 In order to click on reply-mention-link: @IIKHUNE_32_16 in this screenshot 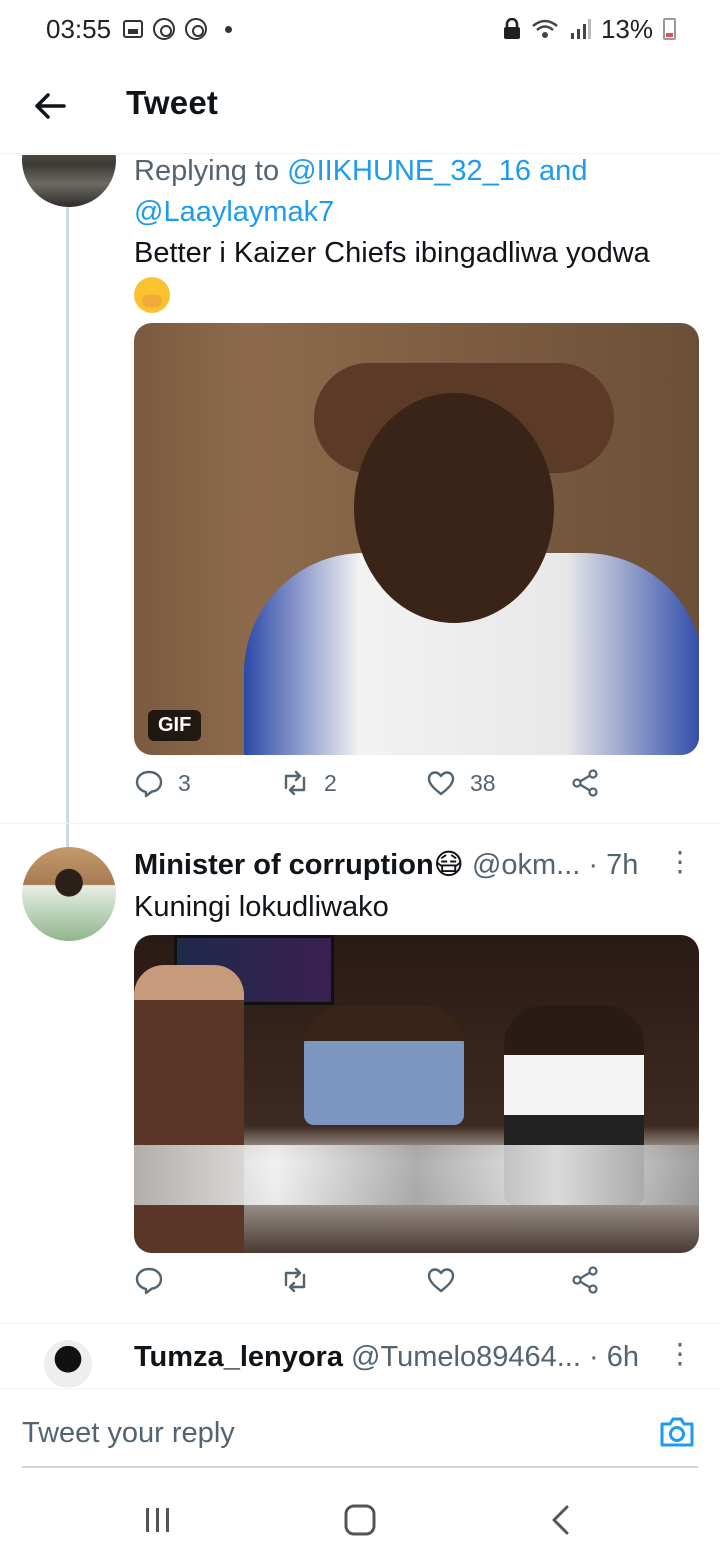, I will do `click(409, 171)`.